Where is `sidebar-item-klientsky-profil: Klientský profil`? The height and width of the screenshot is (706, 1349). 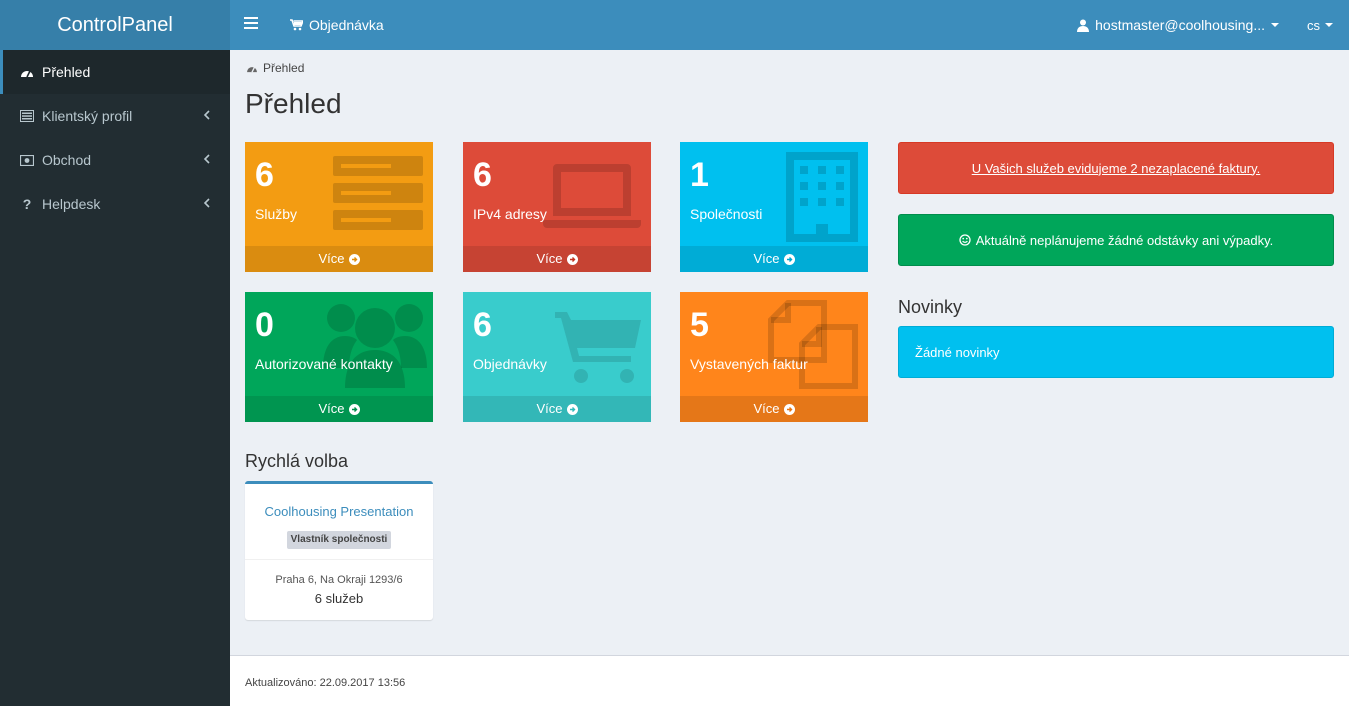 sidebar-item-klientsky-profil: Klientský profil is located at coordinates (115, 116).